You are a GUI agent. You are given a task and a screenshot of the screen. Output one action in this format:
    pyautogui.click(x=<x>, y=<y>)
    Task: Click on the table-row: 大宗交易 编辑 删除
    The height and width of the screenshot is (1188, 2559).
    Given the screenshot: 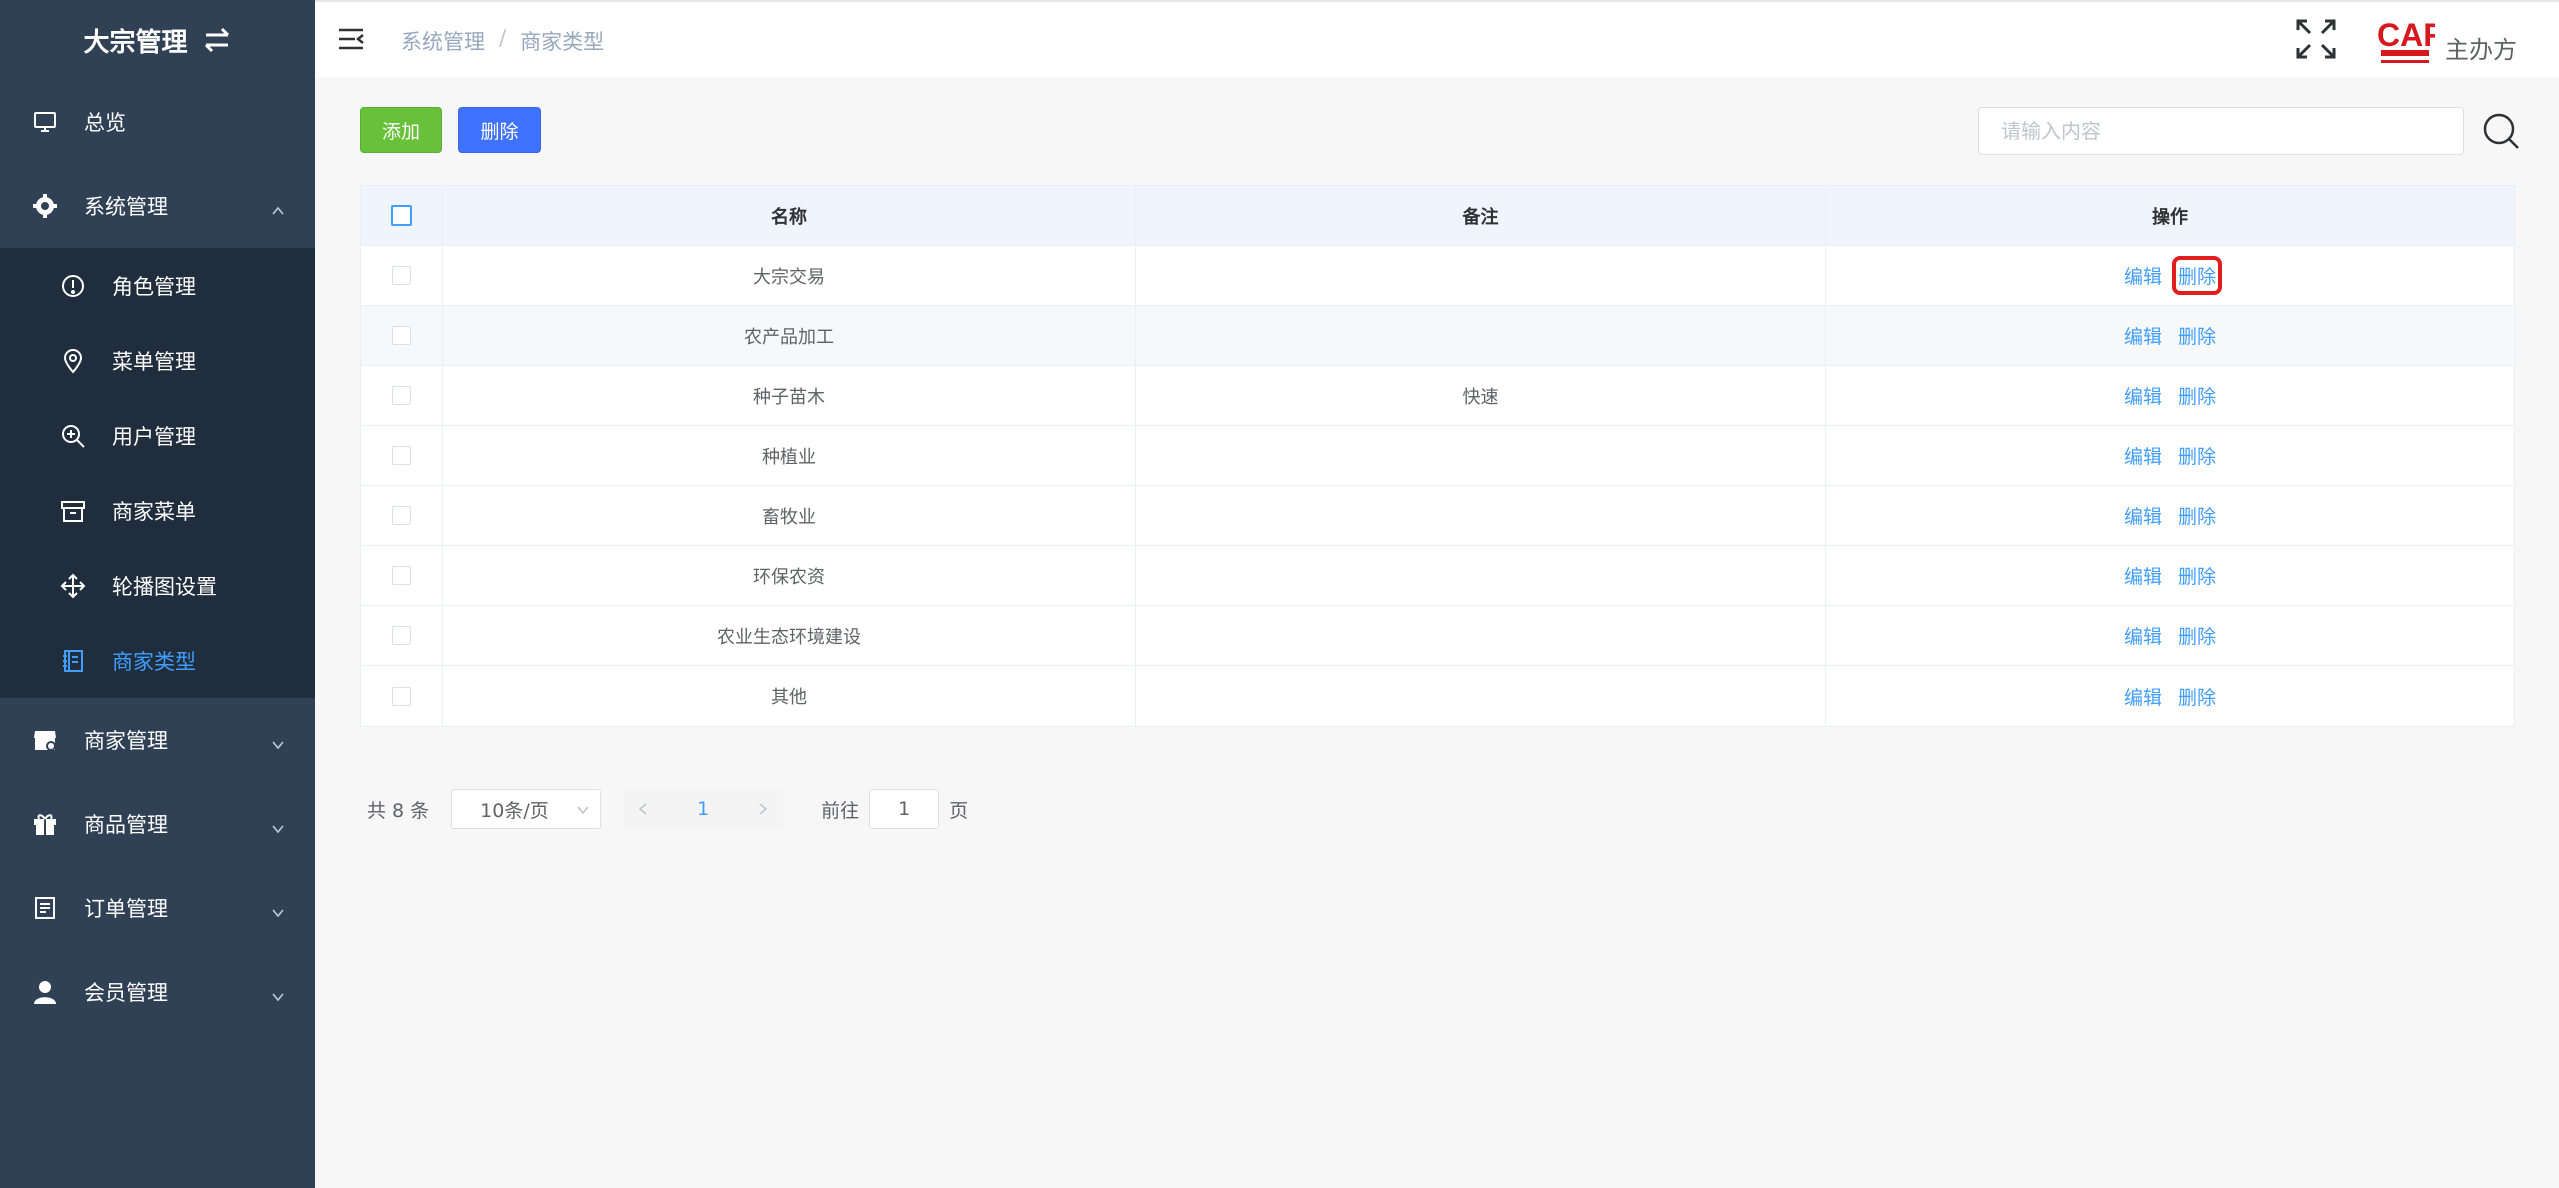 What is the action you would take?
    pyautogui.click(x=1437, y=276)
    